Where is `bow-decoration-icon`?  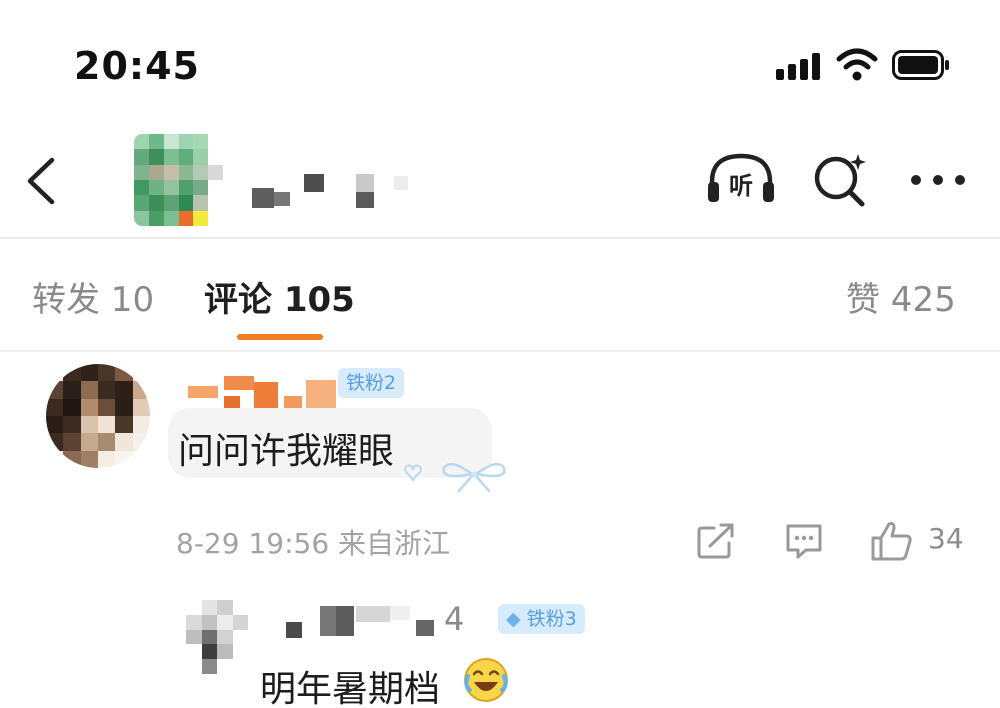
bow-decoration-icon is located at coordinates (455, 477).